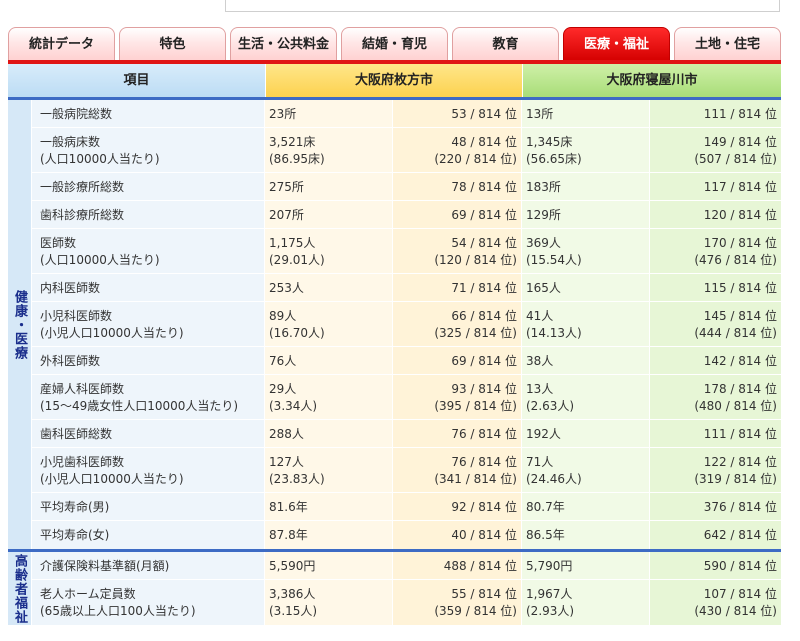 The height and width of the screenshot is (641, 800). I want to click on city-a-value: 288人, so click(329, 434).